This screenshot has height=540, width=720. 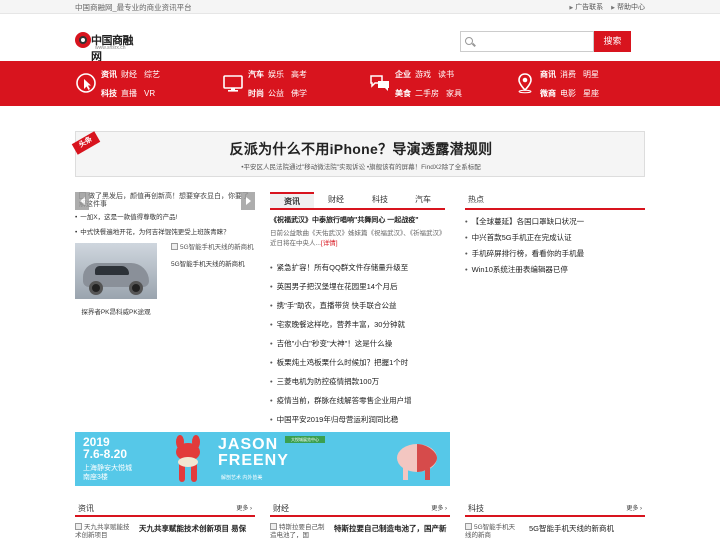 What do you see at coordinates (361, 149) in the screenshot?
I see `headline-title: 反派为什么不用iPhone？导演透露潜规则` at bounding box center [361, 149].